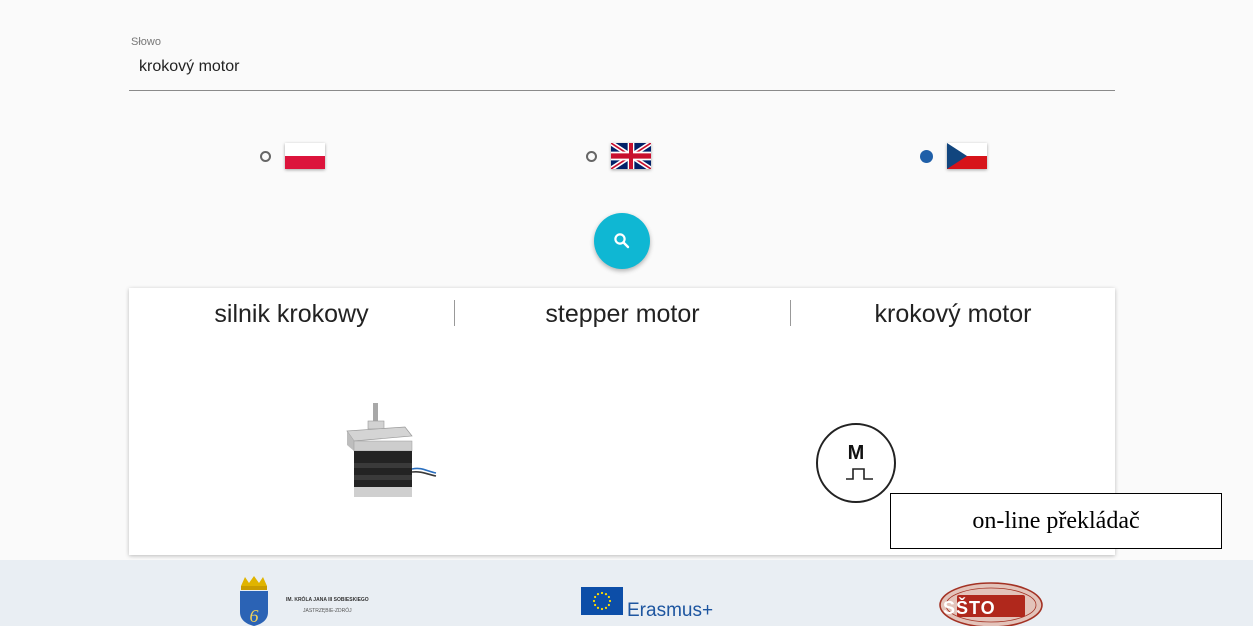 The image size is (1253, 626). Describe the element at coordinates (146, 42) in the screenshot. I see `word-field-label: Słowo` at that location.